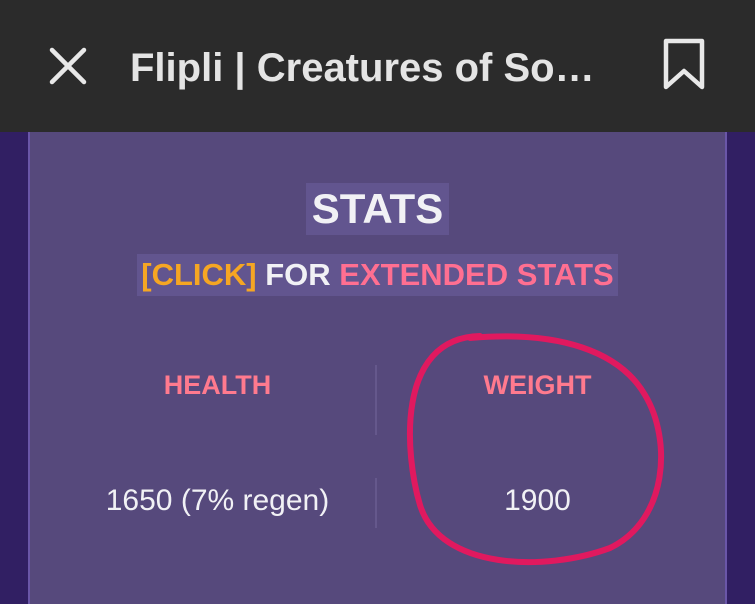  I want to click on annotation-circle, so click(535, 449).